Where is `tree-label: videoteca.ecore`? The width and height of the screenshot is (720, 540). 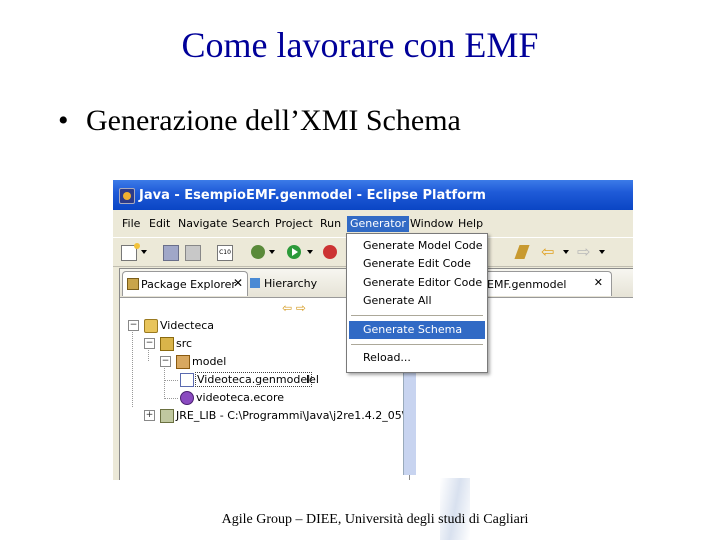
tree-label: videoteca.ecore is located at coordinates (240, 397).